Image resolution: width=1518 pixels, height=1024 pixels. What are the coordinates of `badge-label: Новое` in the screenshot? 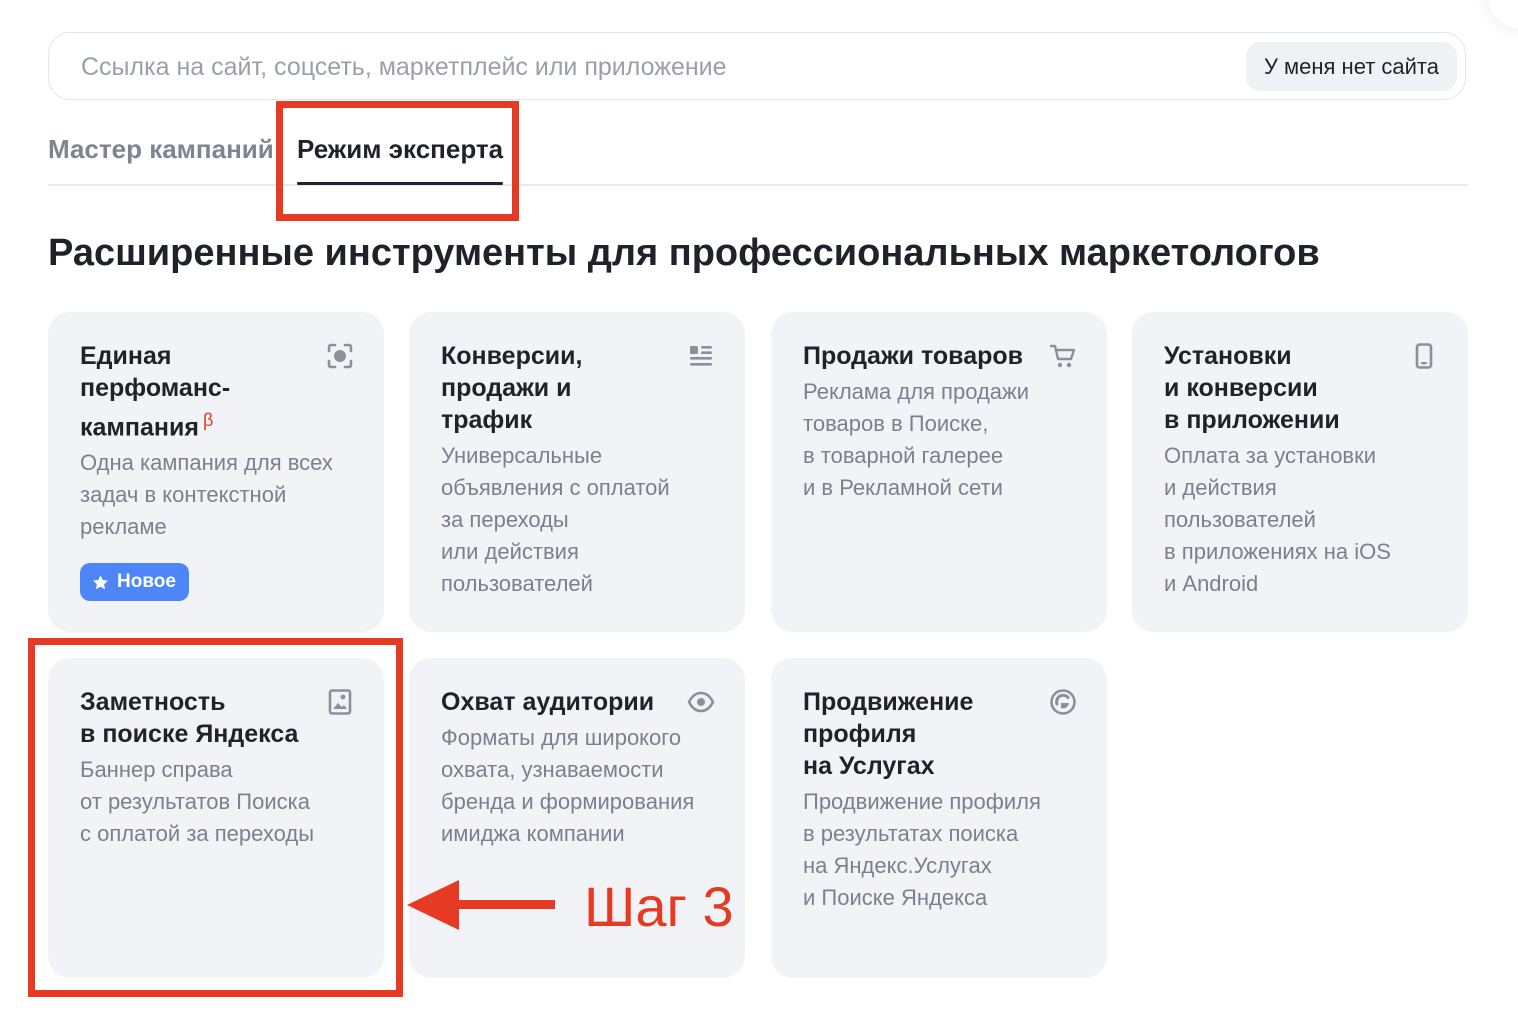 It's located at (146, 581).